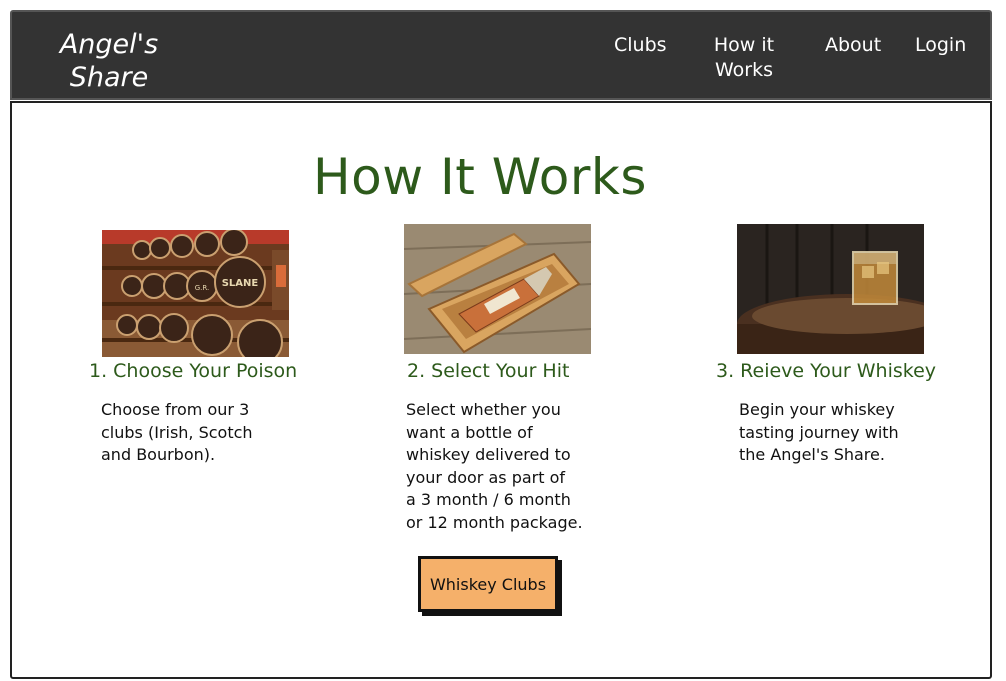 This screenshot has height=681, width=1006. What do you see at coordinates (940, 45) in the screenshot?
I see `nav-login-link: Login` at bounding box center [940, 45].